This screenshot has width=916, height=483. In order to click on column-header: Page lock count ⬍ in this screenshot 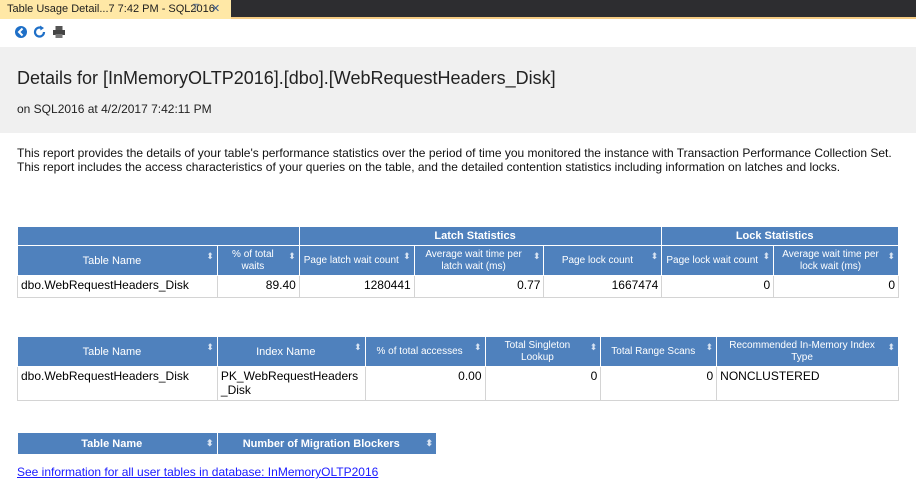, I will do `click(603, 260)`.